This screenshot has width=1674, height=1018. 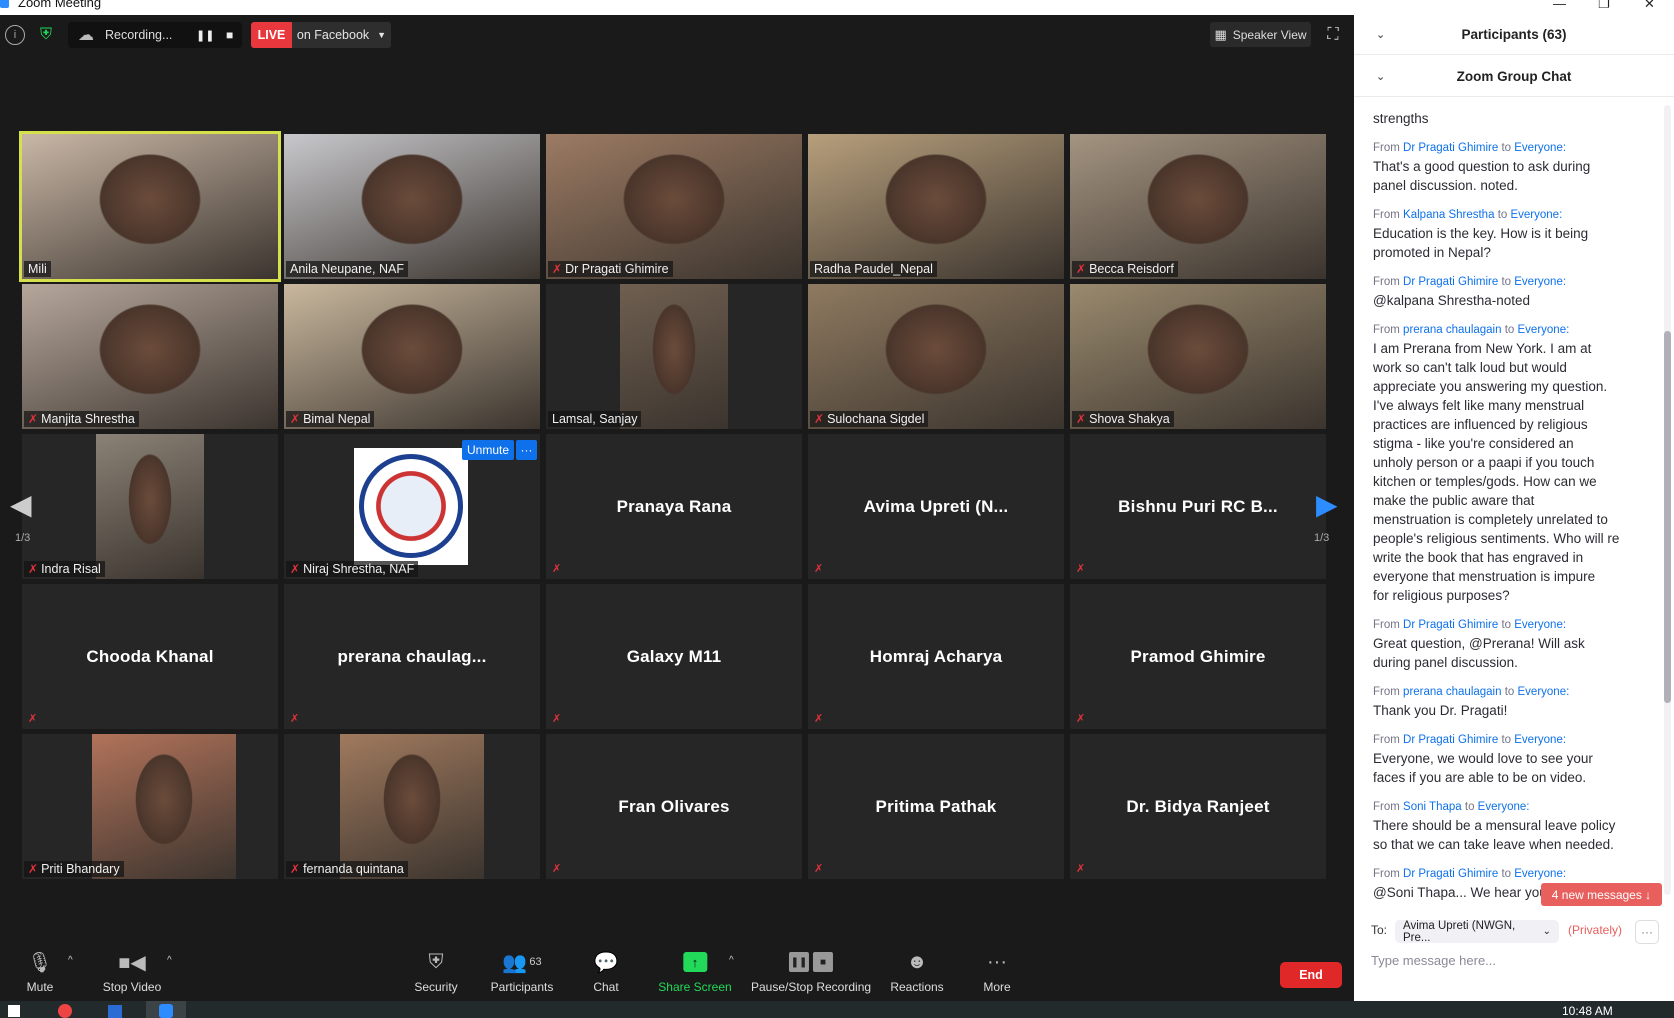 I want to click on sender-name: Kalpana Shrestha, so click(x=1448, y=215).